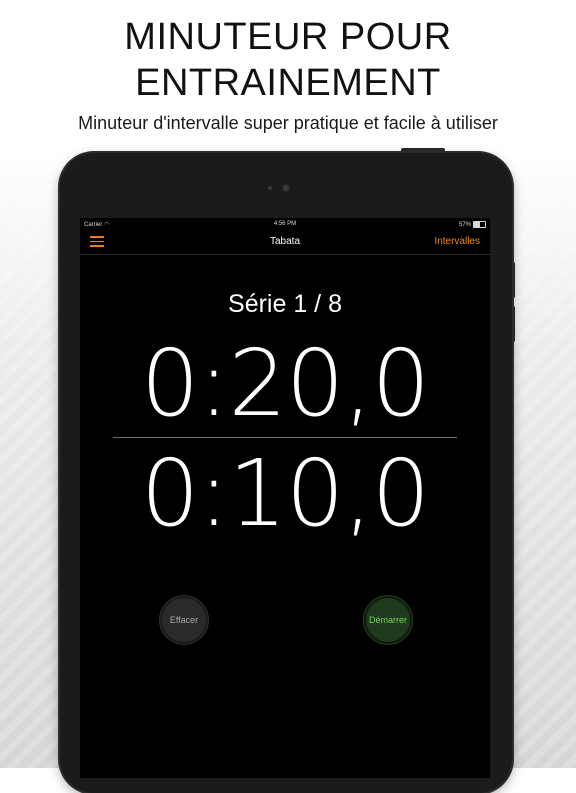 The height and width of the screenshot is (793, 576). I want to click on navigation-bar: Tabata Intervalles, so click(285, 242).